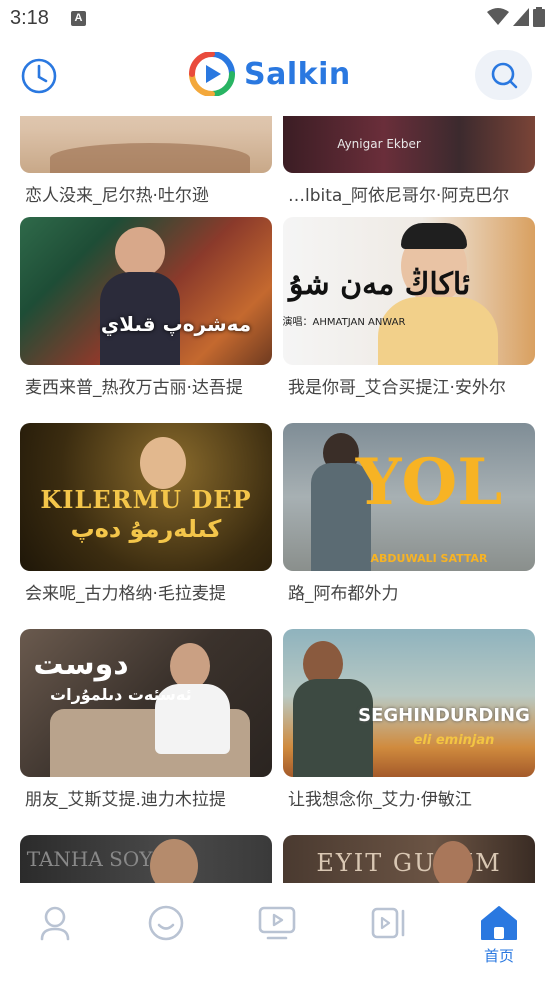 The height and width of the screenshot is (983, 553). I want to click on wifi-icon, so click(498, 16).